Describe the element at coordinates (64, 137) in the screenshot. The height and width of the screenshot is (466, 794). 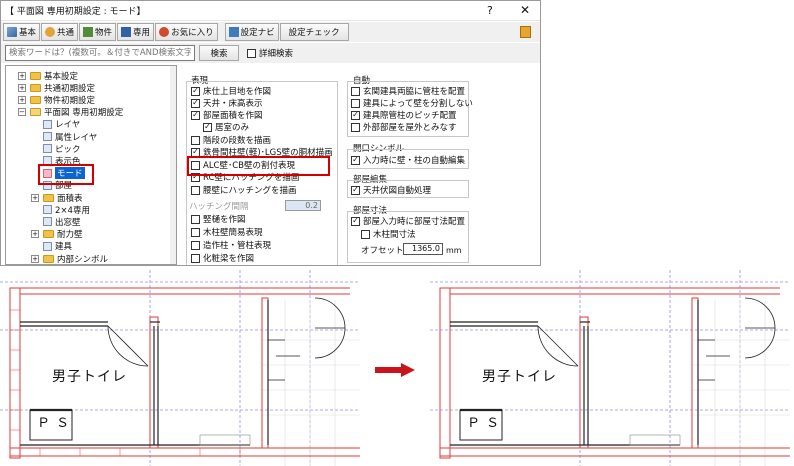
I see `tree-item: 属性レイヤ` at that location.